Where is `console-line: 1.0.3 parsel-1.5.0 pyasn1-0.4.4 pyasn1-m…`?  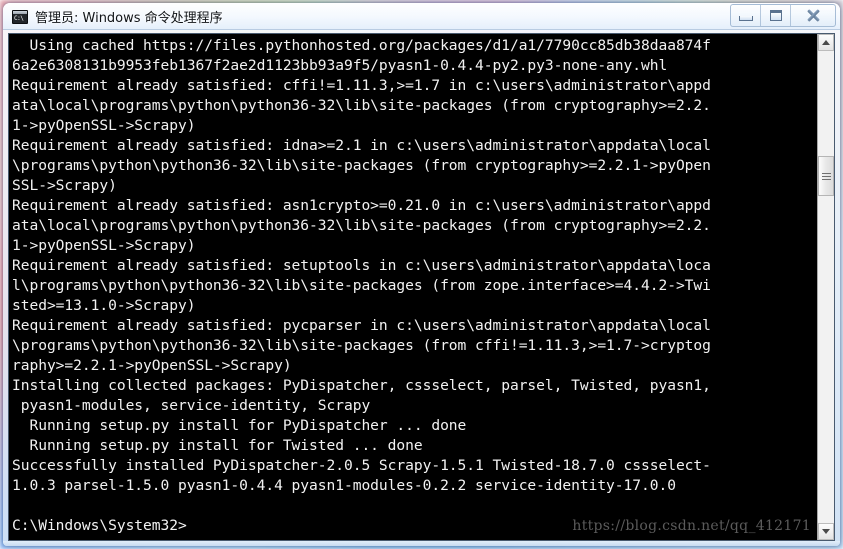
console-line: 1.0.3 parsel-1.5.0 pyasn1-0.4.4 pyasn1-m… is located at coordinates (344, 485).